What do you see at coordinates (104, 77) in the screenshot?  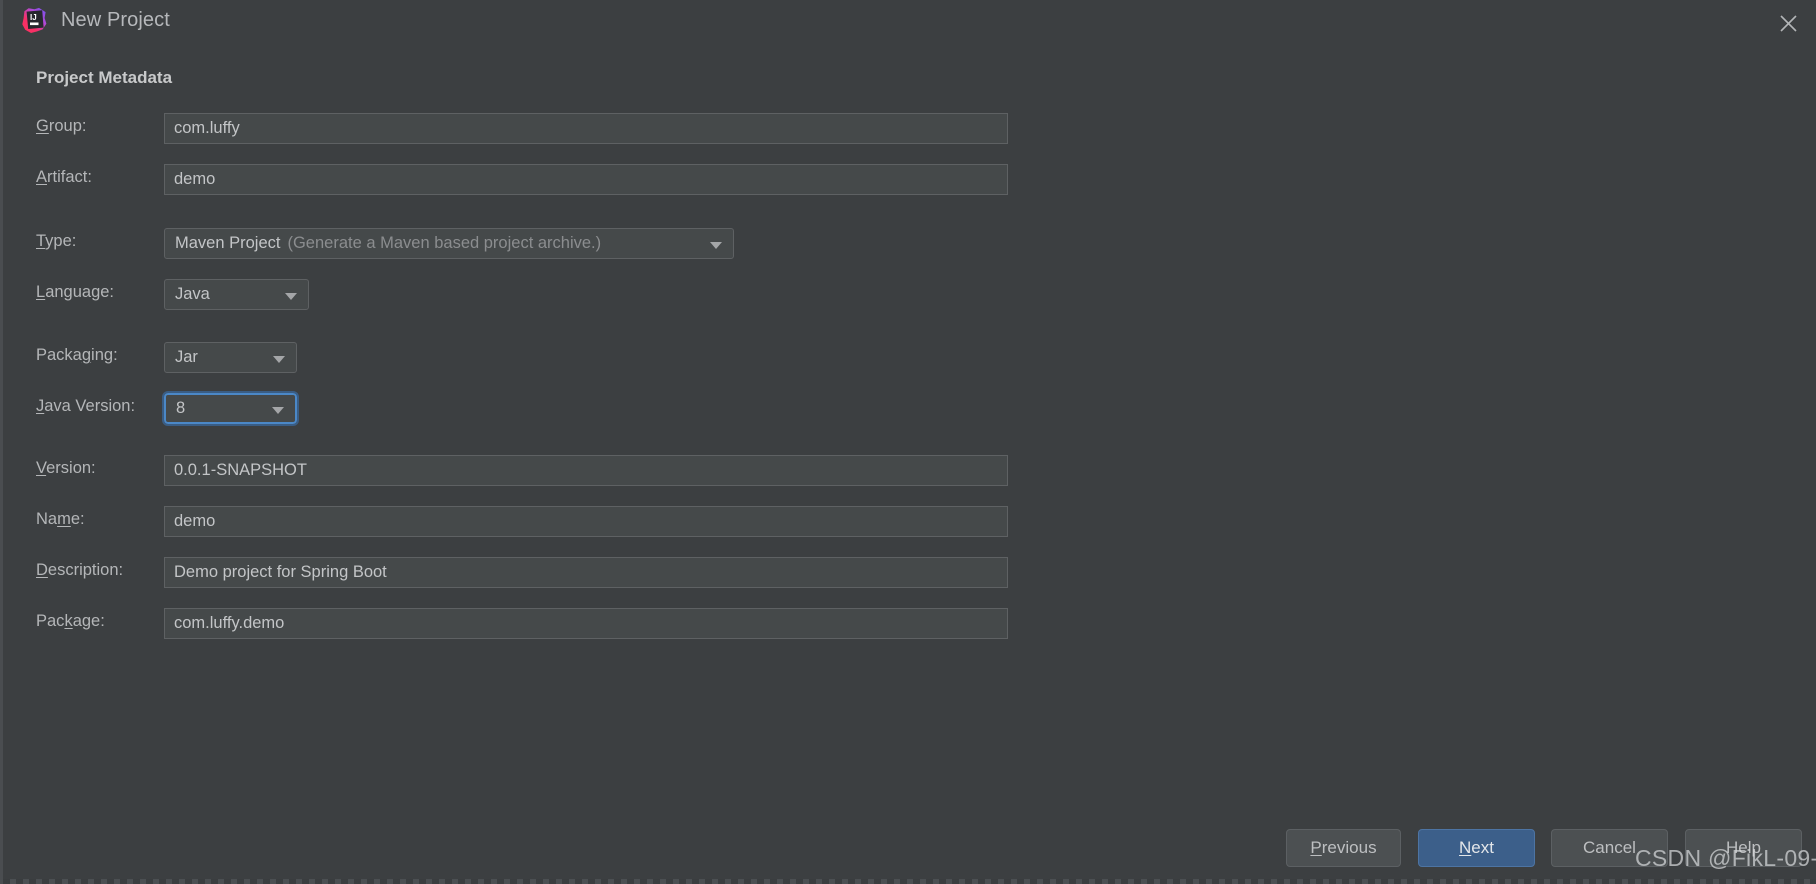 I see `page-title: Project Metadata` at bounding box center [104, 77].